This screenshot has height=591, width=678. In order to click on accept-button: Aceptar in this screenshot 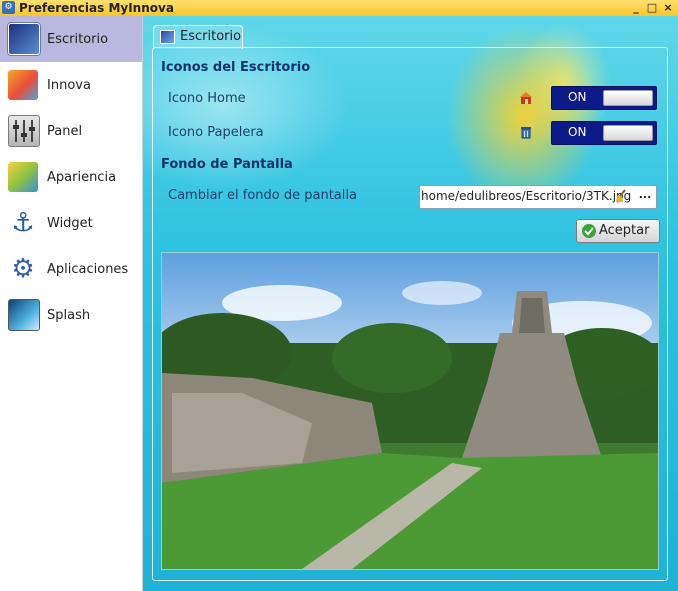, I will do `click(618, 231)`.